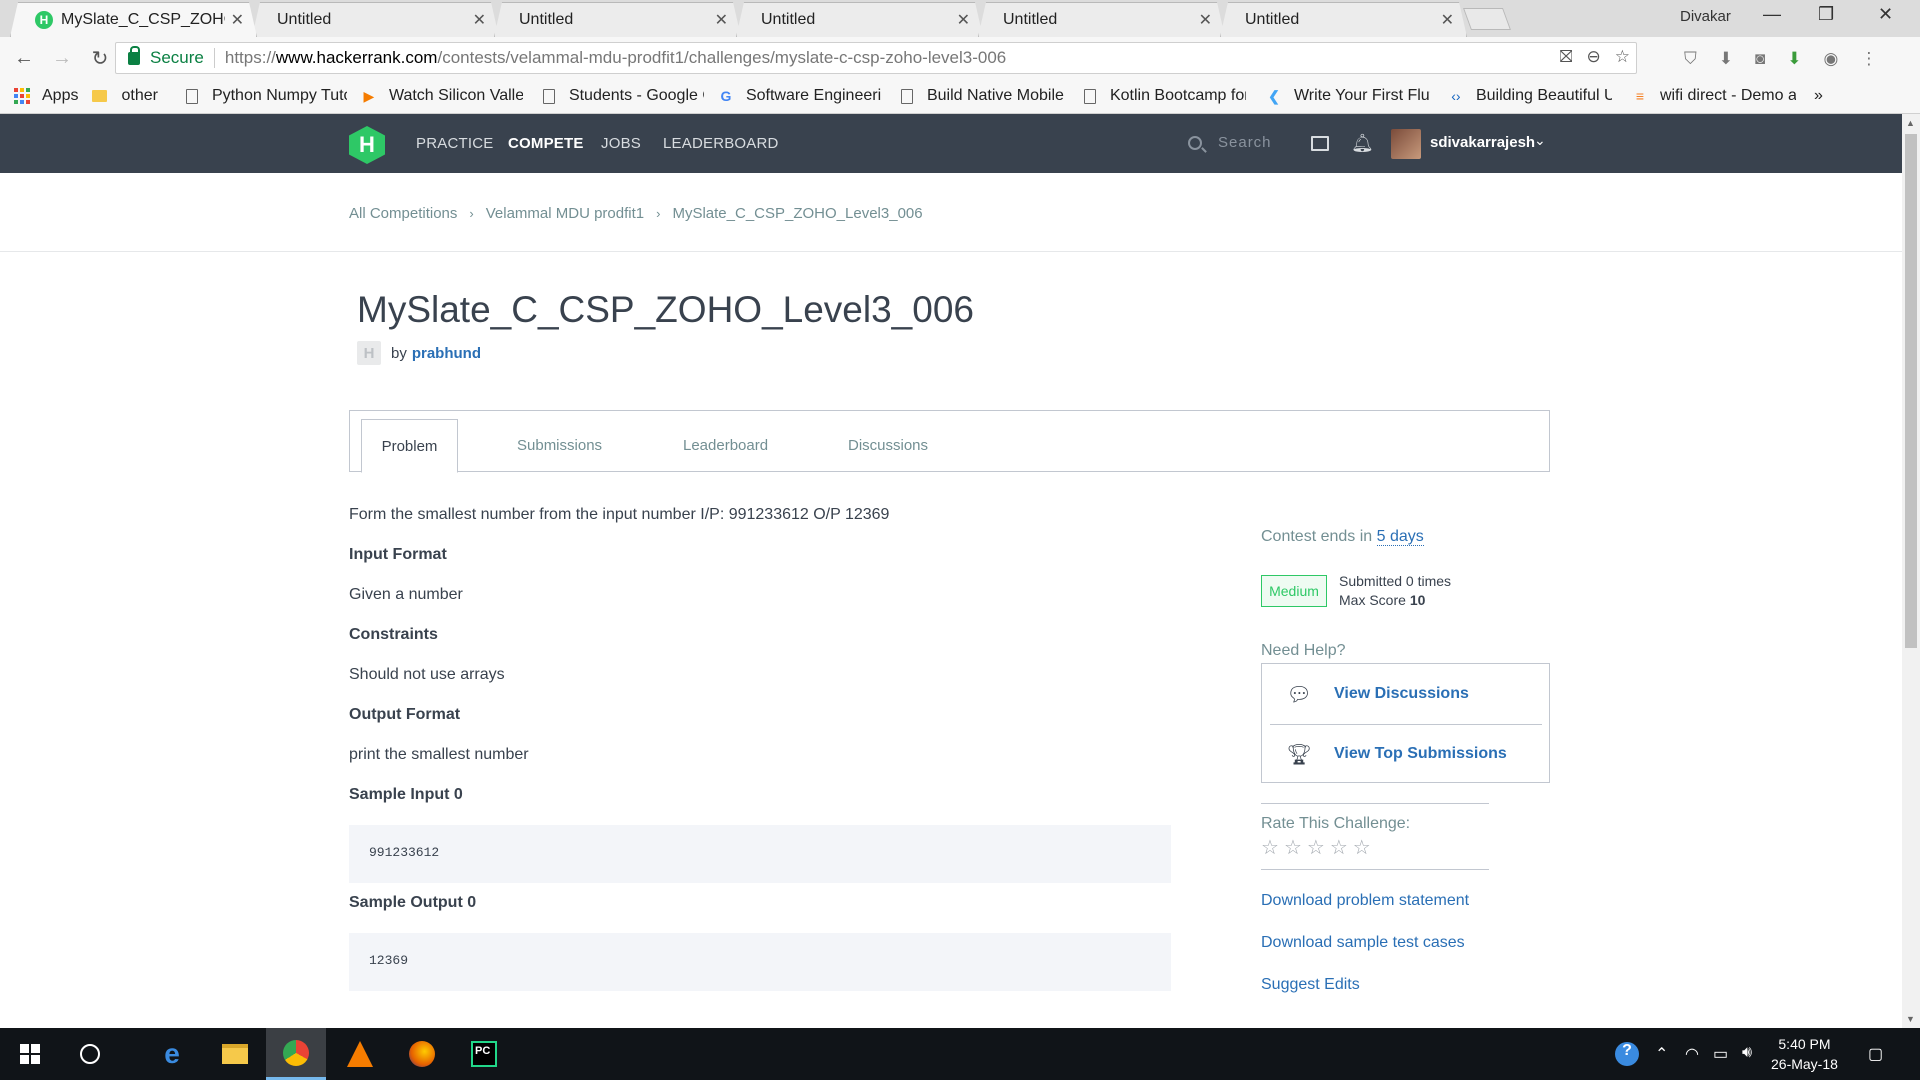 The height and width of the screenshot is (1080, 1920). Describe the element at coordinates (546, 143) in the screenshot. I see `nav-compete: COMPETE` at that location.